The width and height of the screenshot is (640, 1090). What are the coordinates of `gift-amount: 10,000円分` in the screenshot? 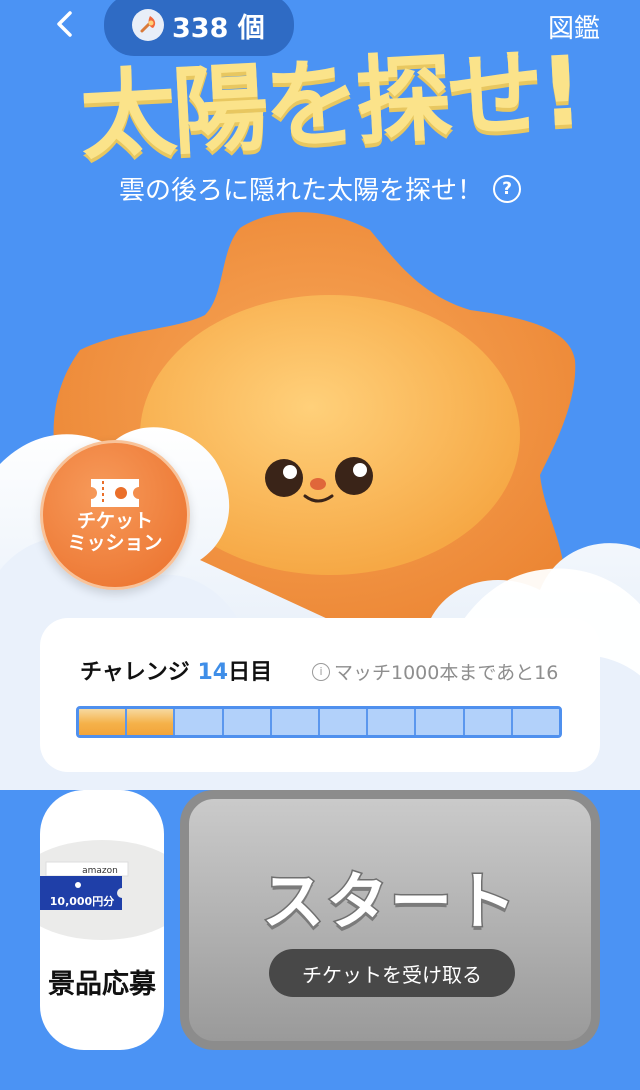 It's located at (82, 901).